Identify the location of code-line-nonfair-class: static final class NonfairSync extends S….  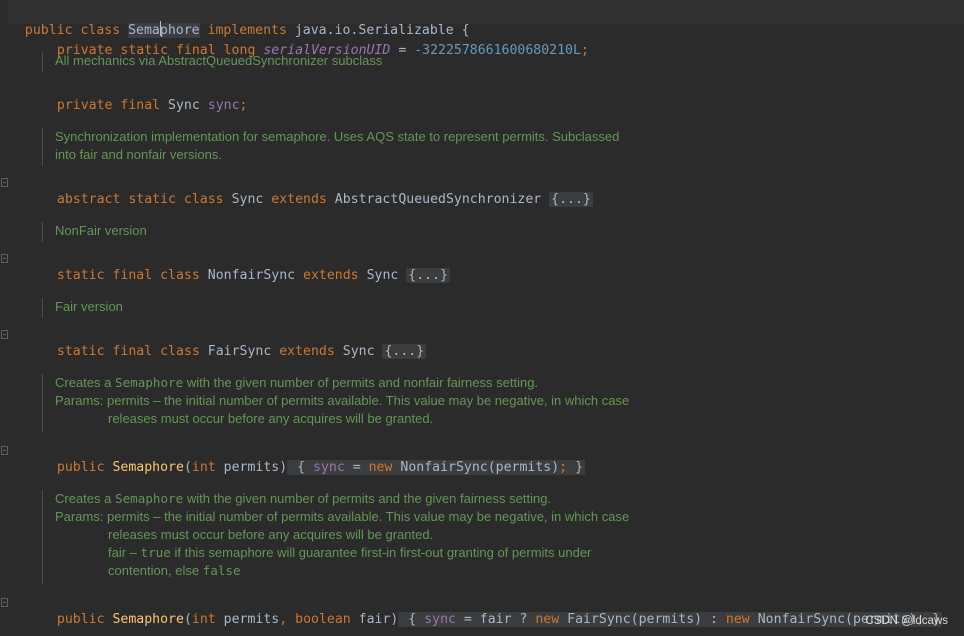
(245, 267).